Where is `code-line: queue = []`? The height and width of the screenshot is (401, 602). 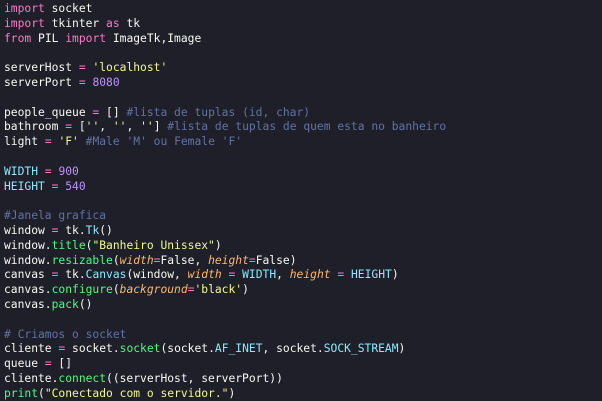 code-line: queue = [] is located at coordinates (225, 364).